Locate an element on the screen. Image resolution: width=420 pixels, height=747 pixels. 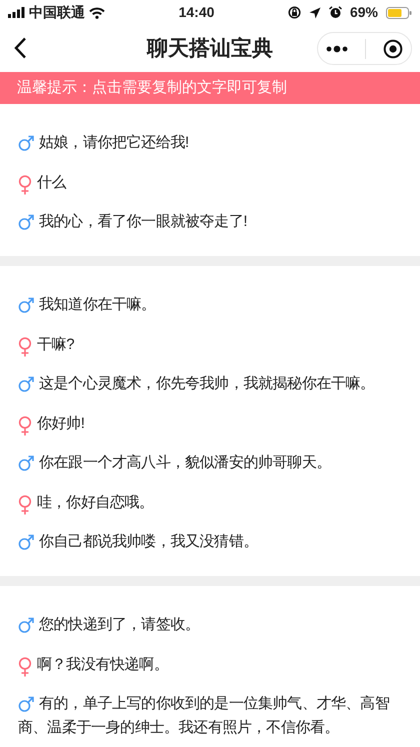
dialog-text: 啊？我没有快递啊。 is located at coordinates (210, 664).